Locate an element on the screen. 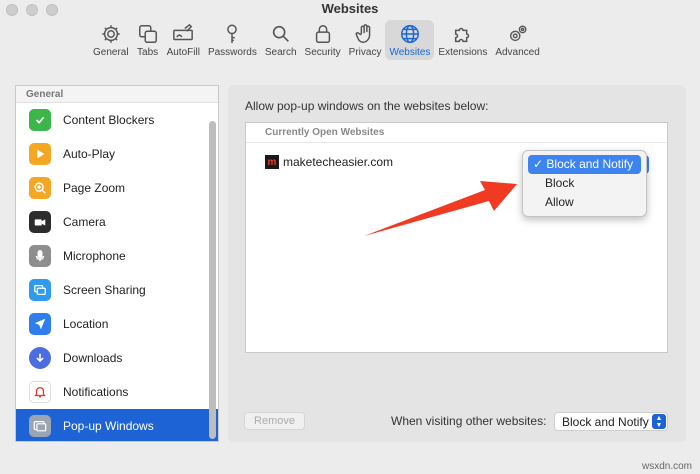  sidebar-item-microphone: Microphone is located at coordinates (117, 256).